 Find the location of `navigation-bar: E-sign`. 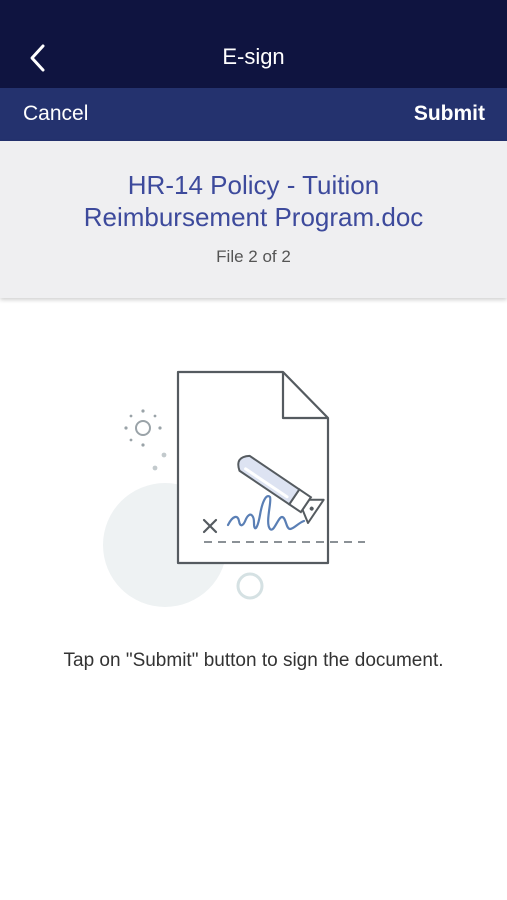

navigation-bar: E-sign is located at coordinates (253, 44).